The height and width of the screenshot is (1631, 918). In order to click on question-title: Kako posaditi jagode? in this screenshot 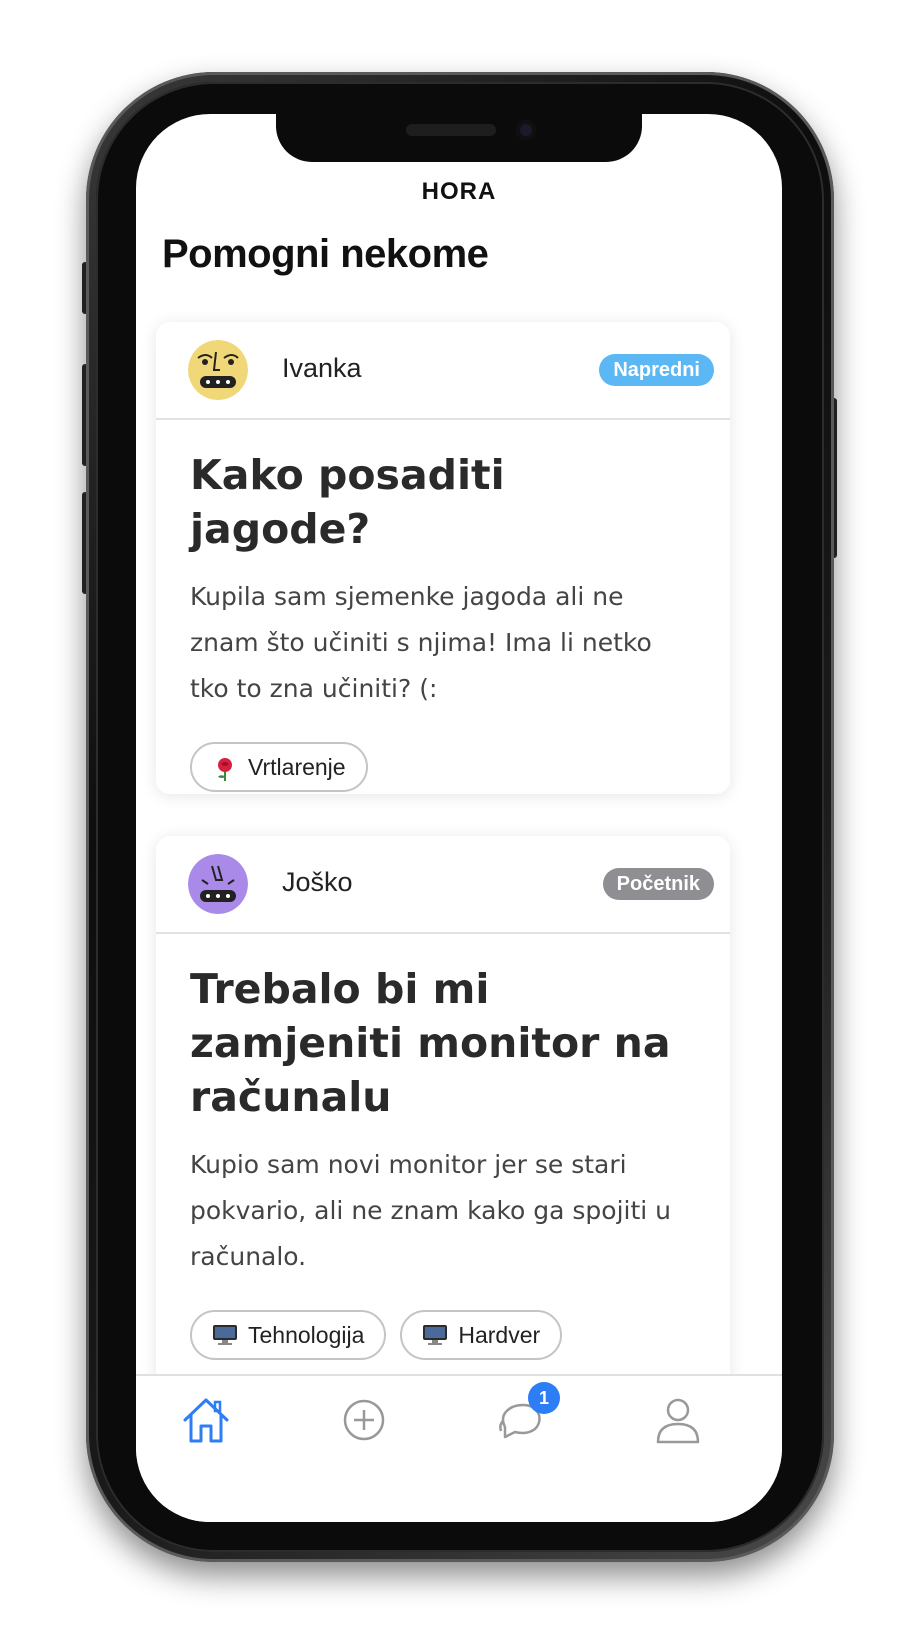, I will do `click(443, 502)`.